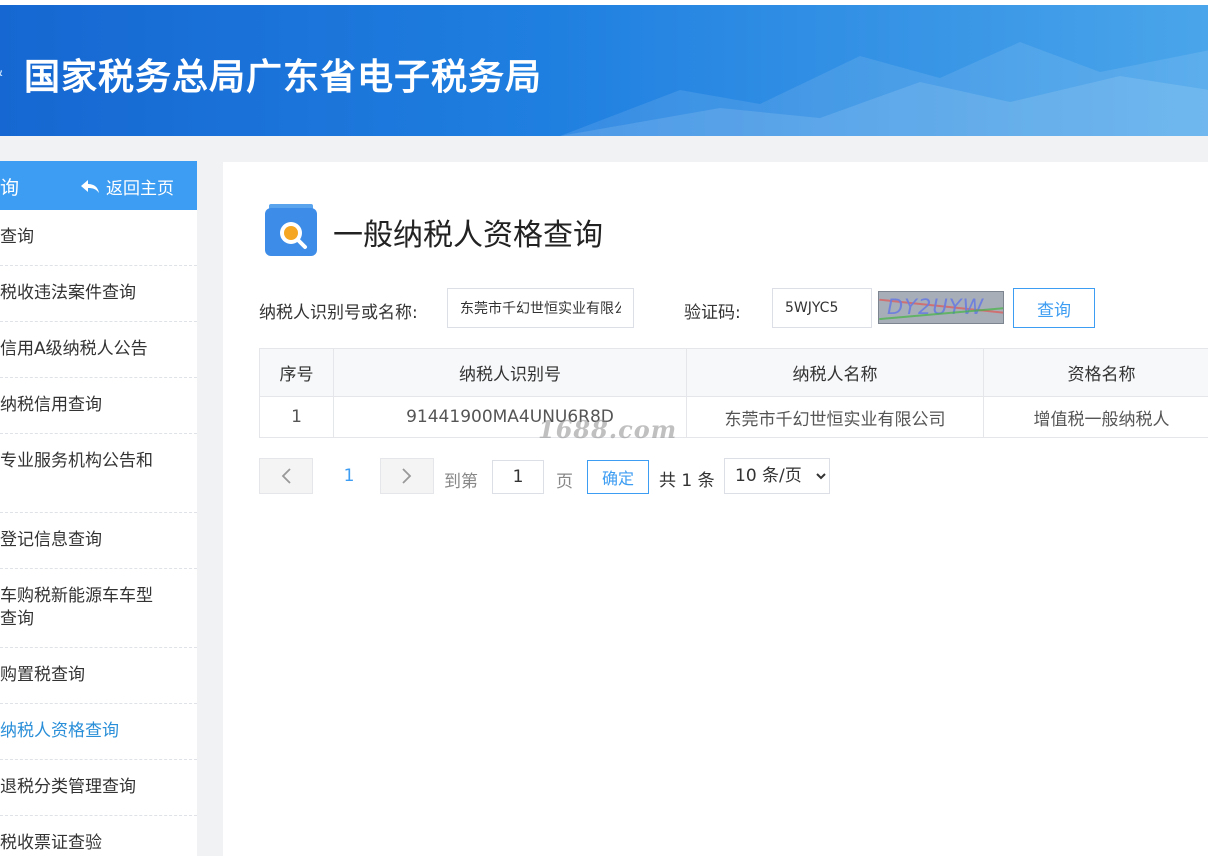  I want to click on column-header-taxpayer-id: 纳税人识别号, so click(510, 372).